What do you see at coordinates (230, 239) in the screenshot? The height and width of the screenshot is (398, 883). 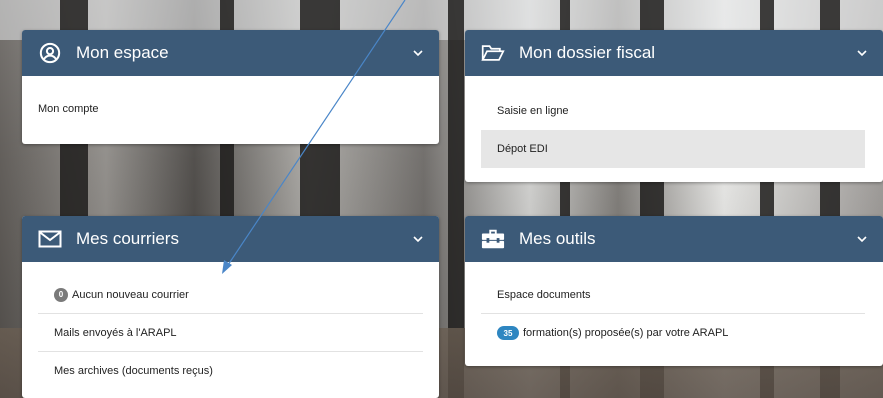 I see `mes-courriers-header: Mes courriers` at bounding box center [230, 239].